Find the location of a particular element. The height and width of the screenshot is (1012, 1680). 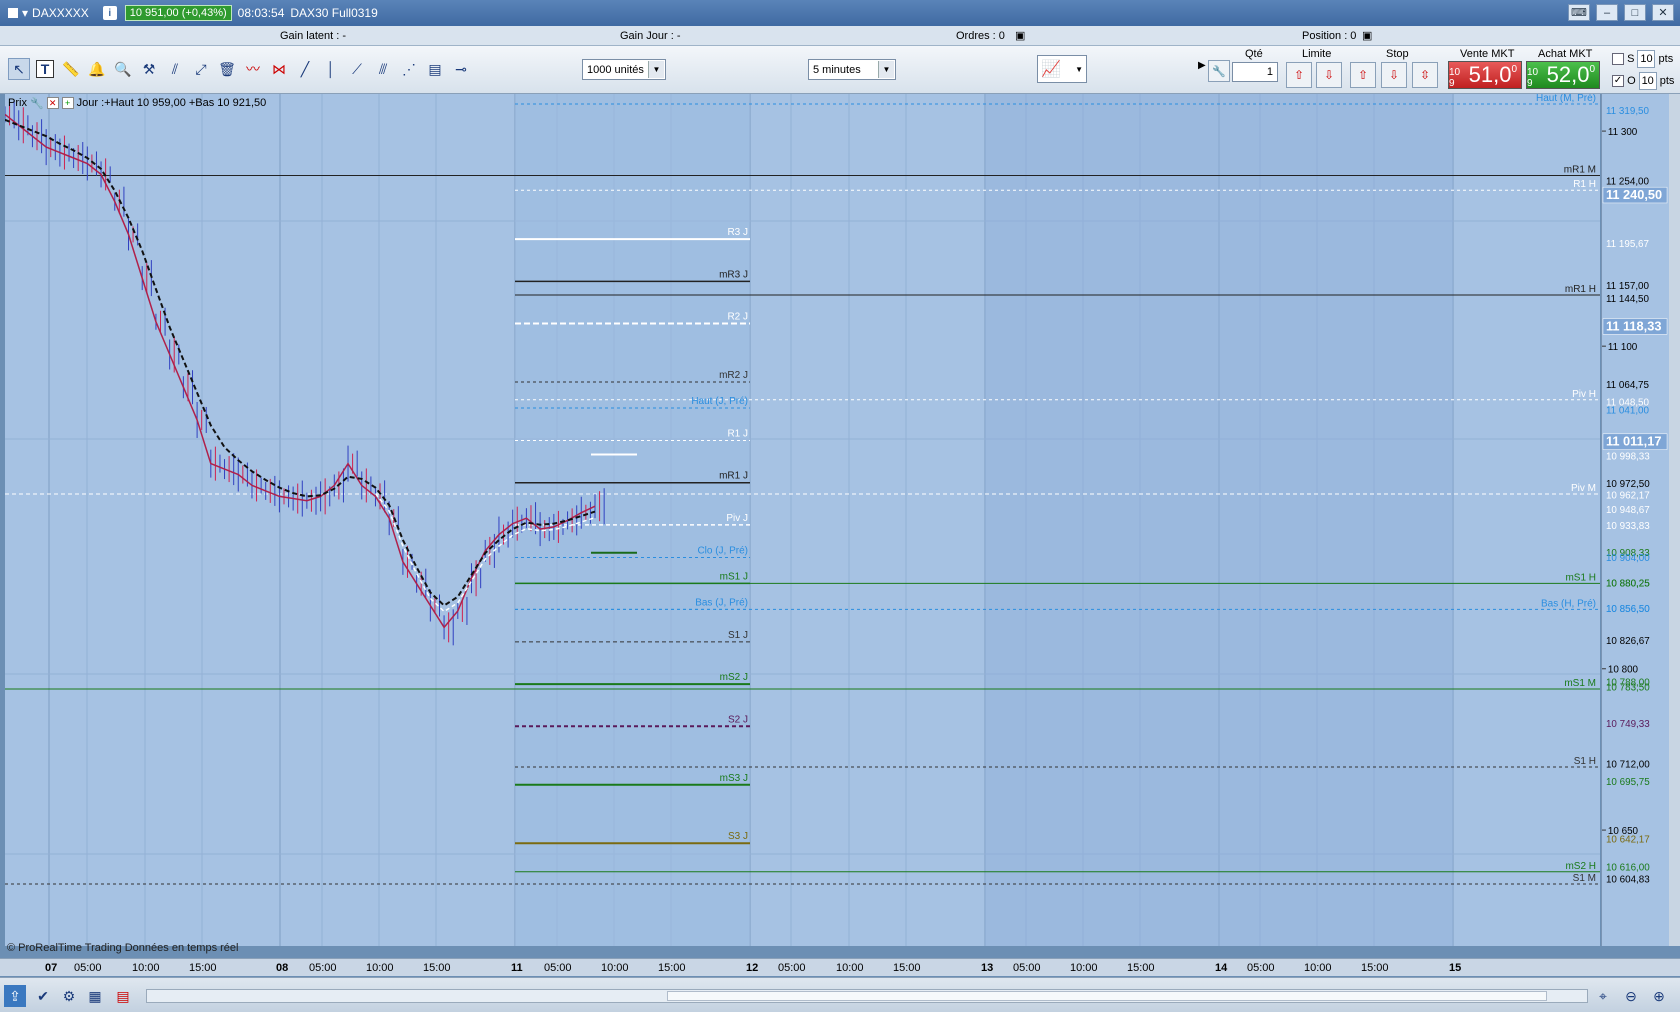

vertical-scrollbar is located at coordinates (1674, 520).